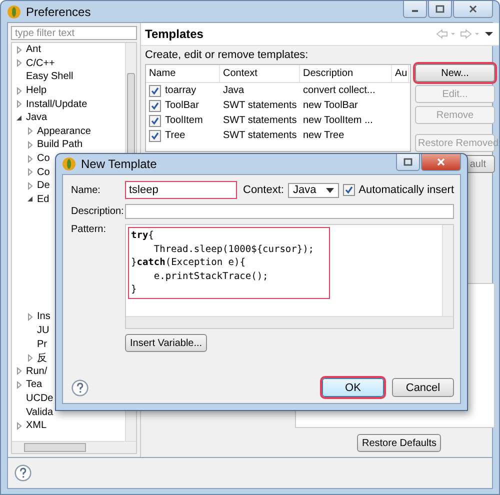 The height and width of the screenshot is (495, 500). Describe the element at coordinates (86, 190) in the screenshot. I see `name-label: Name:` at that location.